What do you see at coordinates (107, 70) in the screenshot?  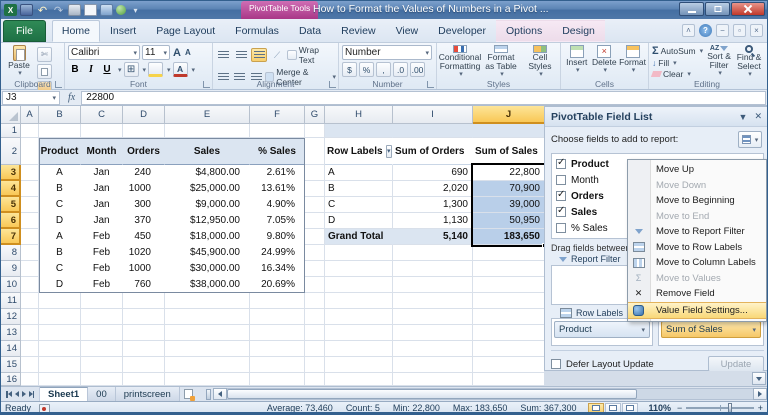 I see `underline-button: U` at bounding box center [107, 70].